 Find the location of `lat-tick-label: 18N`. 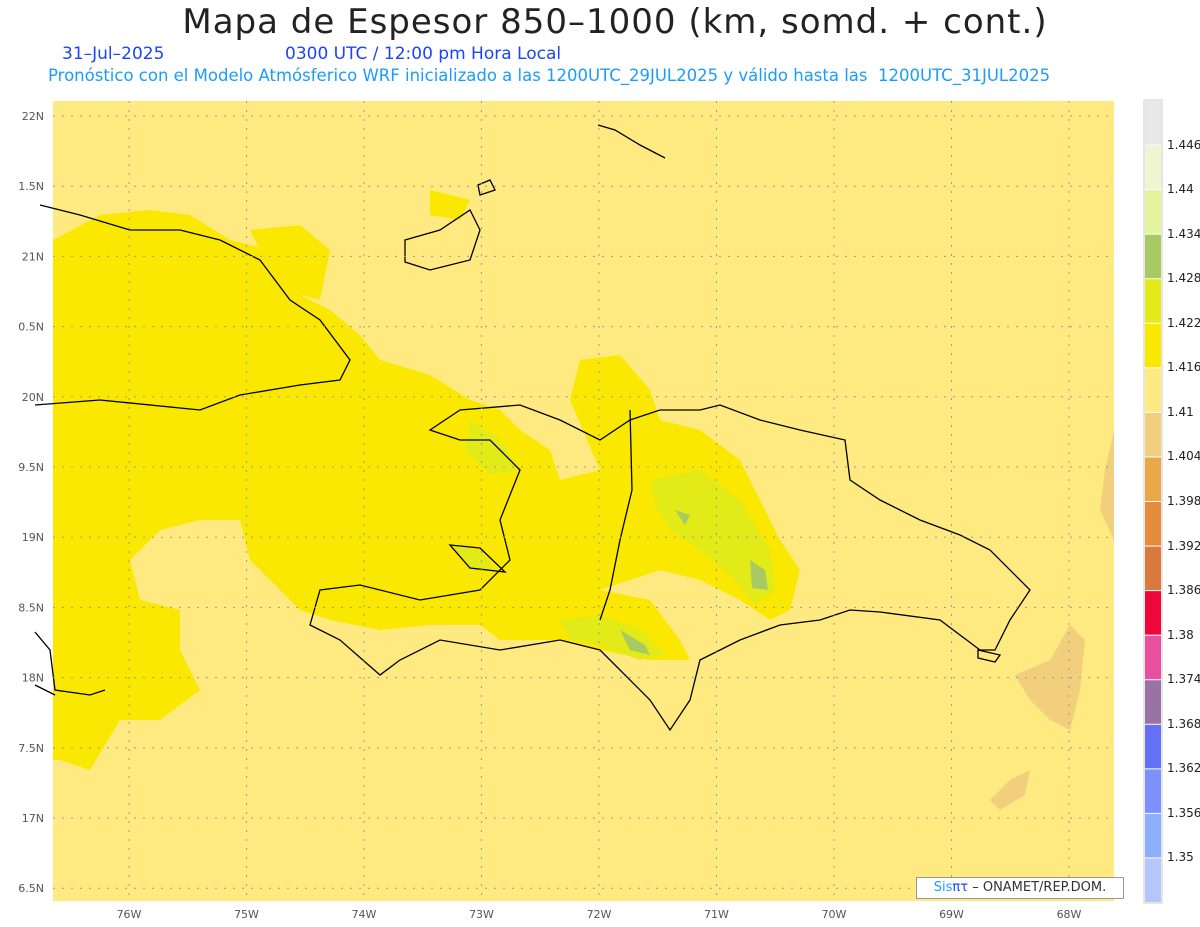

lat-tick-label: 18N is located at coordinates (33, 678).